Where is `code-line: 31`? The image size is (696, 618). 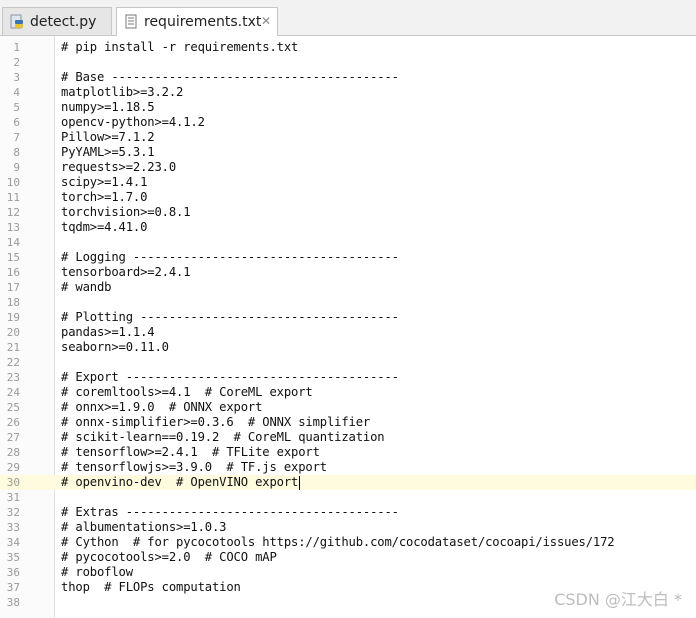 code-line: 31 is located at coordinates (348, 497).